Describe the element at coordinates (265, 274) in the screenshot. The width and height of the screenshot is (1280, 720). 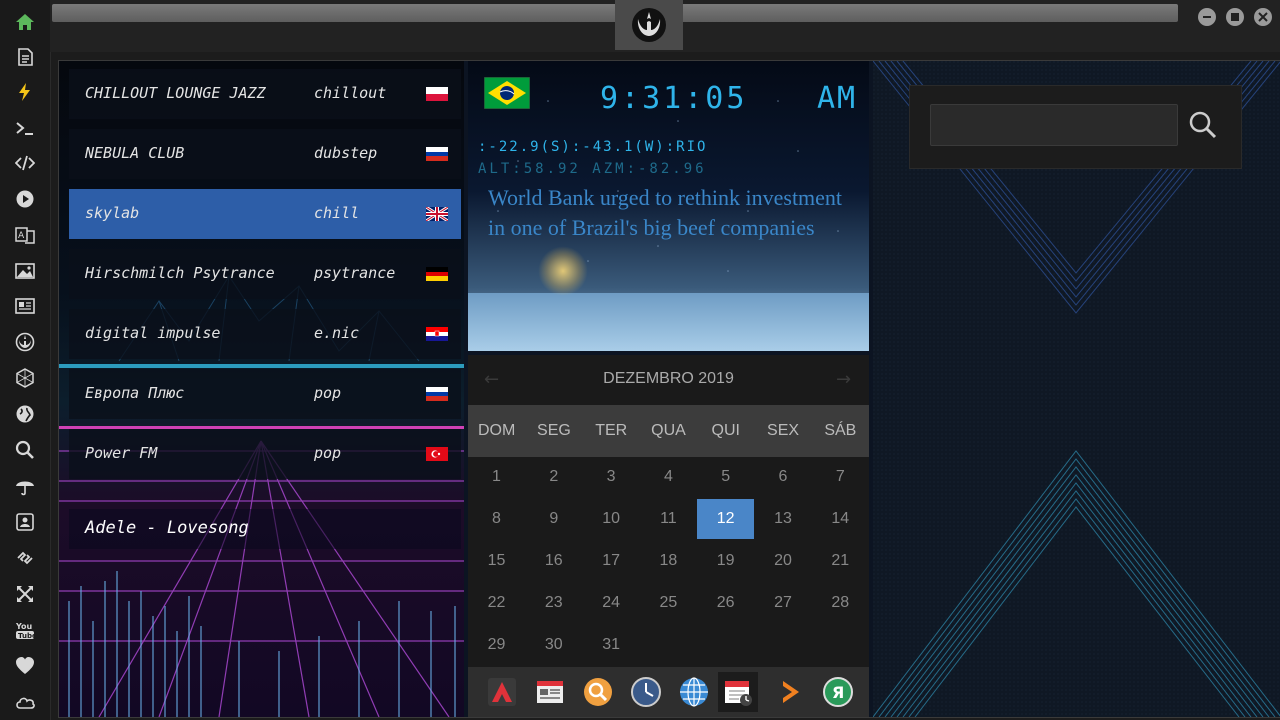
I see `station-item: Hirschmilch Psytrance psytrance` at that location.